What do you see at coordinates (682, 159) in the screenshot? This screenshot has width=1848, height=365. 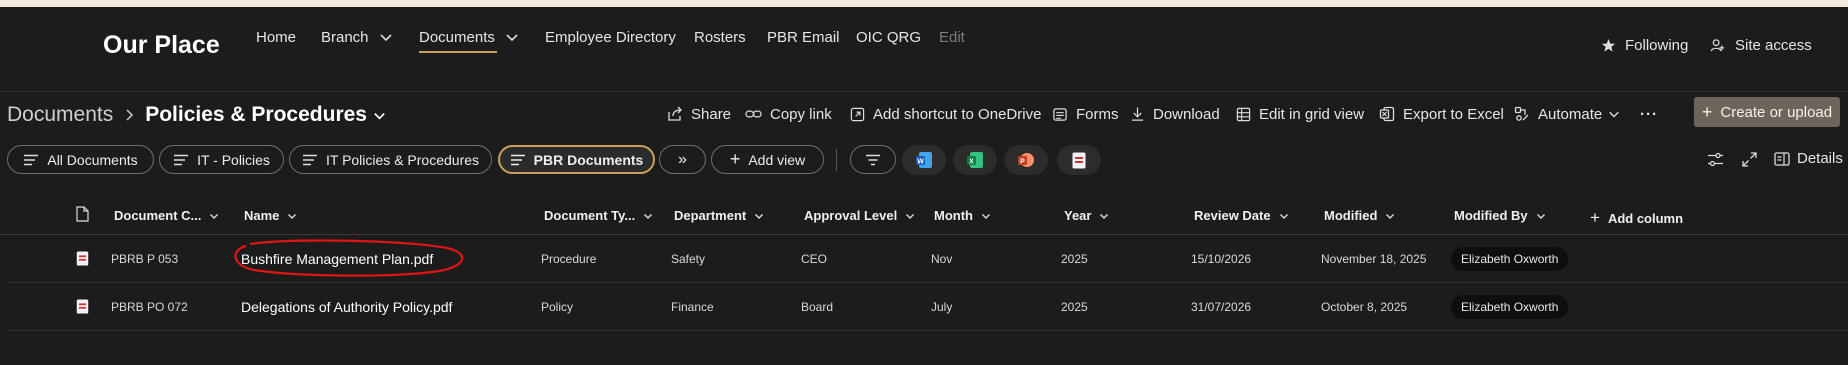 I see `more-views-button: »` at bounding box center [682, 159].